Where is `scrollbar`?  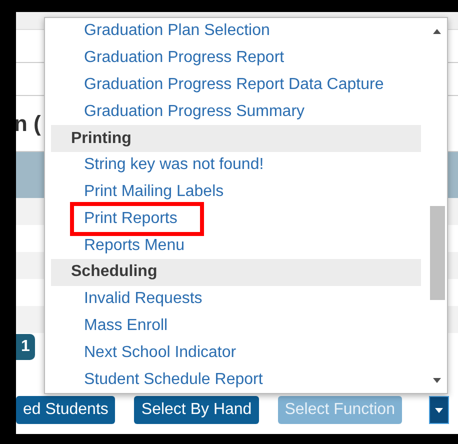
scrollbar is located at coordinates (437, 205).